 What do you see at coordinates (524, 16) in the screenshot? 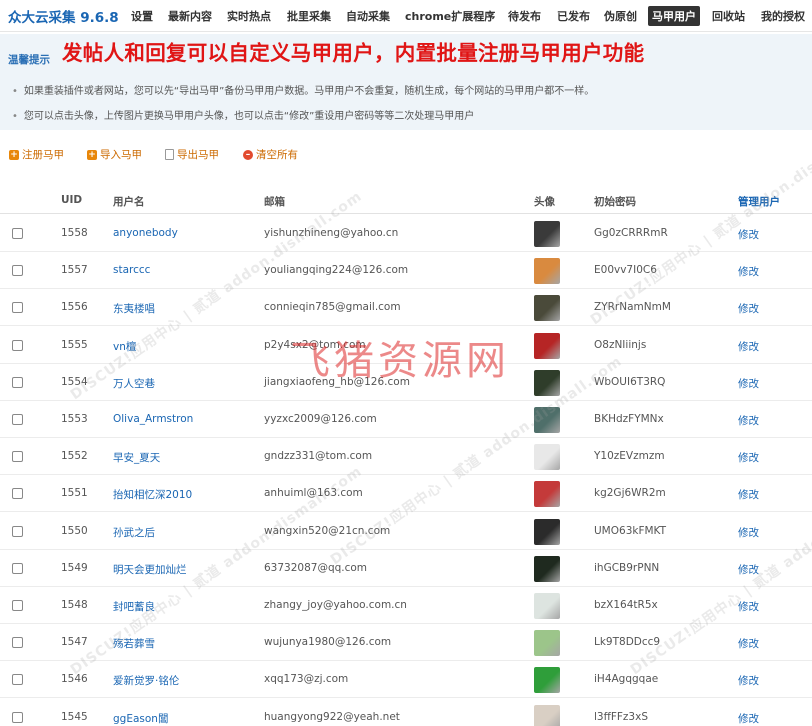
I see `nav-pending: 待发布` at bounding box center [524, 16].